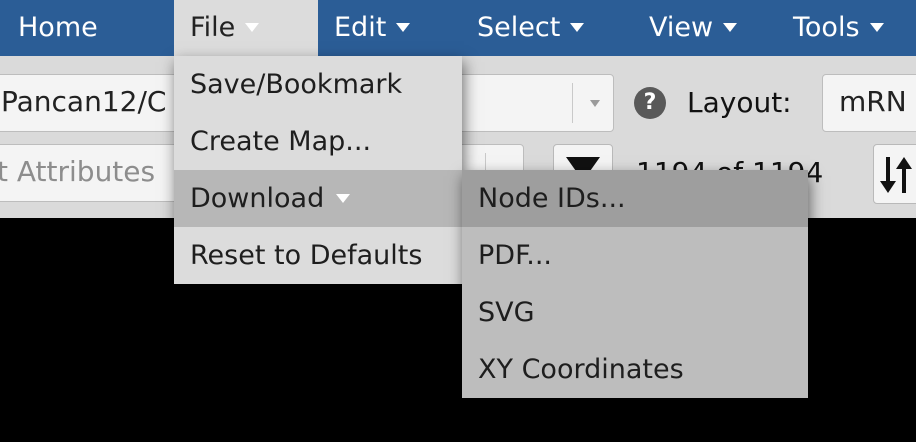 The height and width of the screenshot is (442, 916). I want to click on top-navbar: Home File Edit Select View Tools, so click(458, 28).